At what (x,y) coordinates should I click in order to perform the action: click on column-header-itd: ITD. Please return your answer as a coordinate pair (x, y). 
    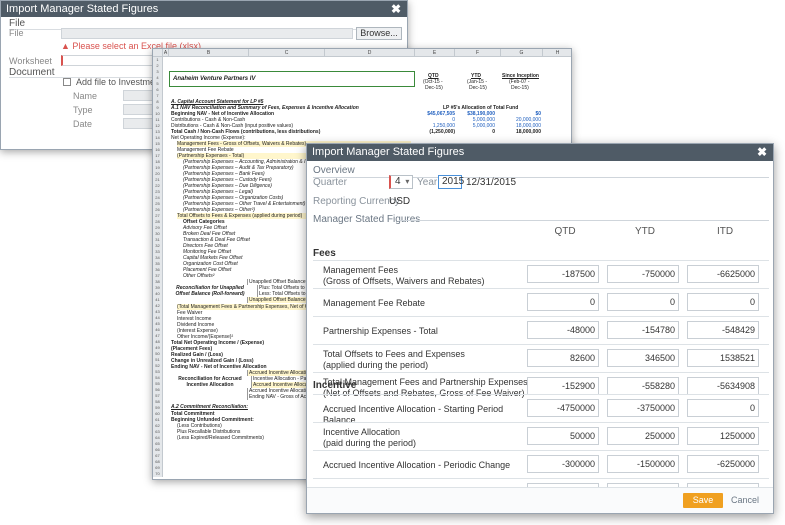
    Looking at the image, I should click on (725, 231).